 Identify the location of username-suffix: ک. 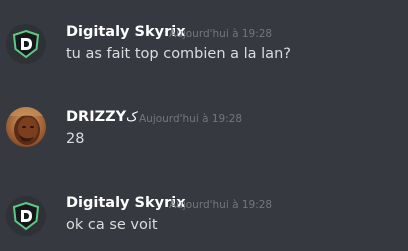
(132, 117).